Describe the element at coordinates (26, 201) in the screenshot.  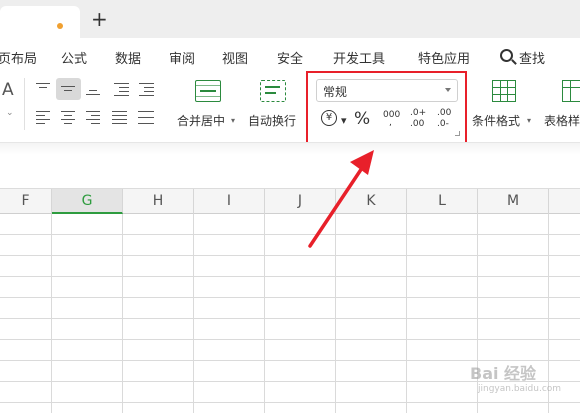
I see `column-header-f: F` at that location.